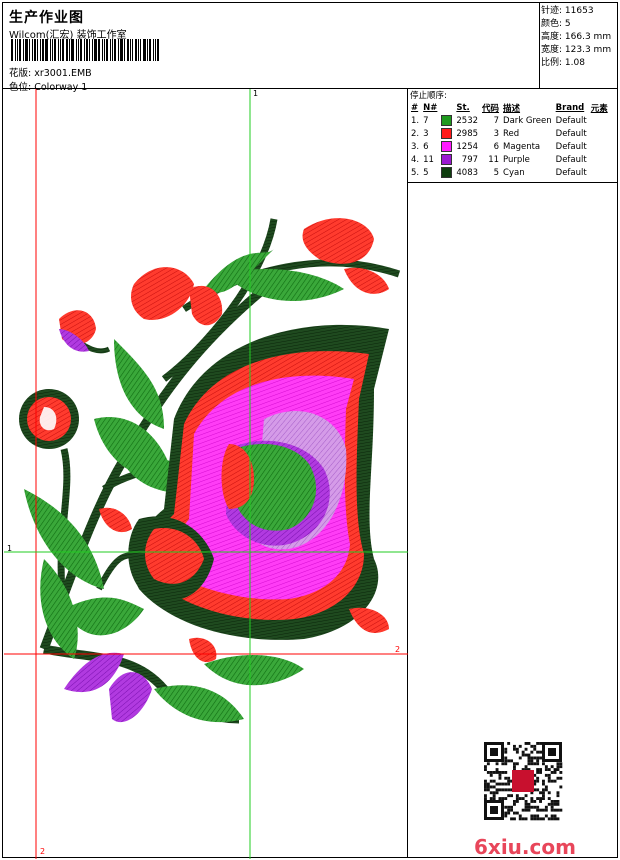 Image resolution: width=620 pixels, height=860 pixels. What do you see at coordinates (426, 146) in the screenshot?
I see `row-needle: 6` at bounding box center [426, 146].